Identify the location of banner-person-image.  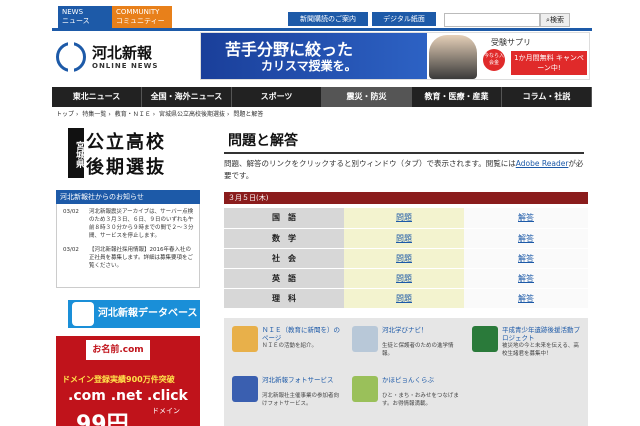
(453, 57).